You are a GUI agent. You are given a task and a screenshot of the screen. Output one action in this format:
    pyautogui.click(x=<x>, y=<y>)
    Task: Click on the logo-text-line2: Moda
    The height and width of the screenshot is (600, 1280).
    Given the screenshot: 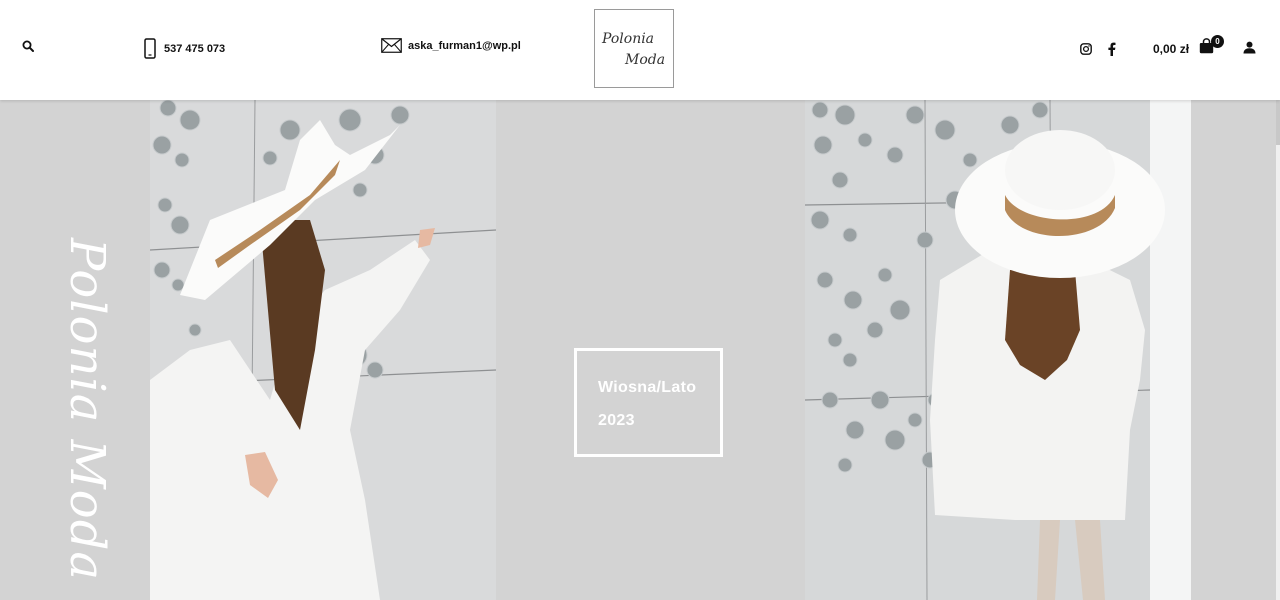 What is the action you would take?
    pyautogui.click(x=645, y=60)
    